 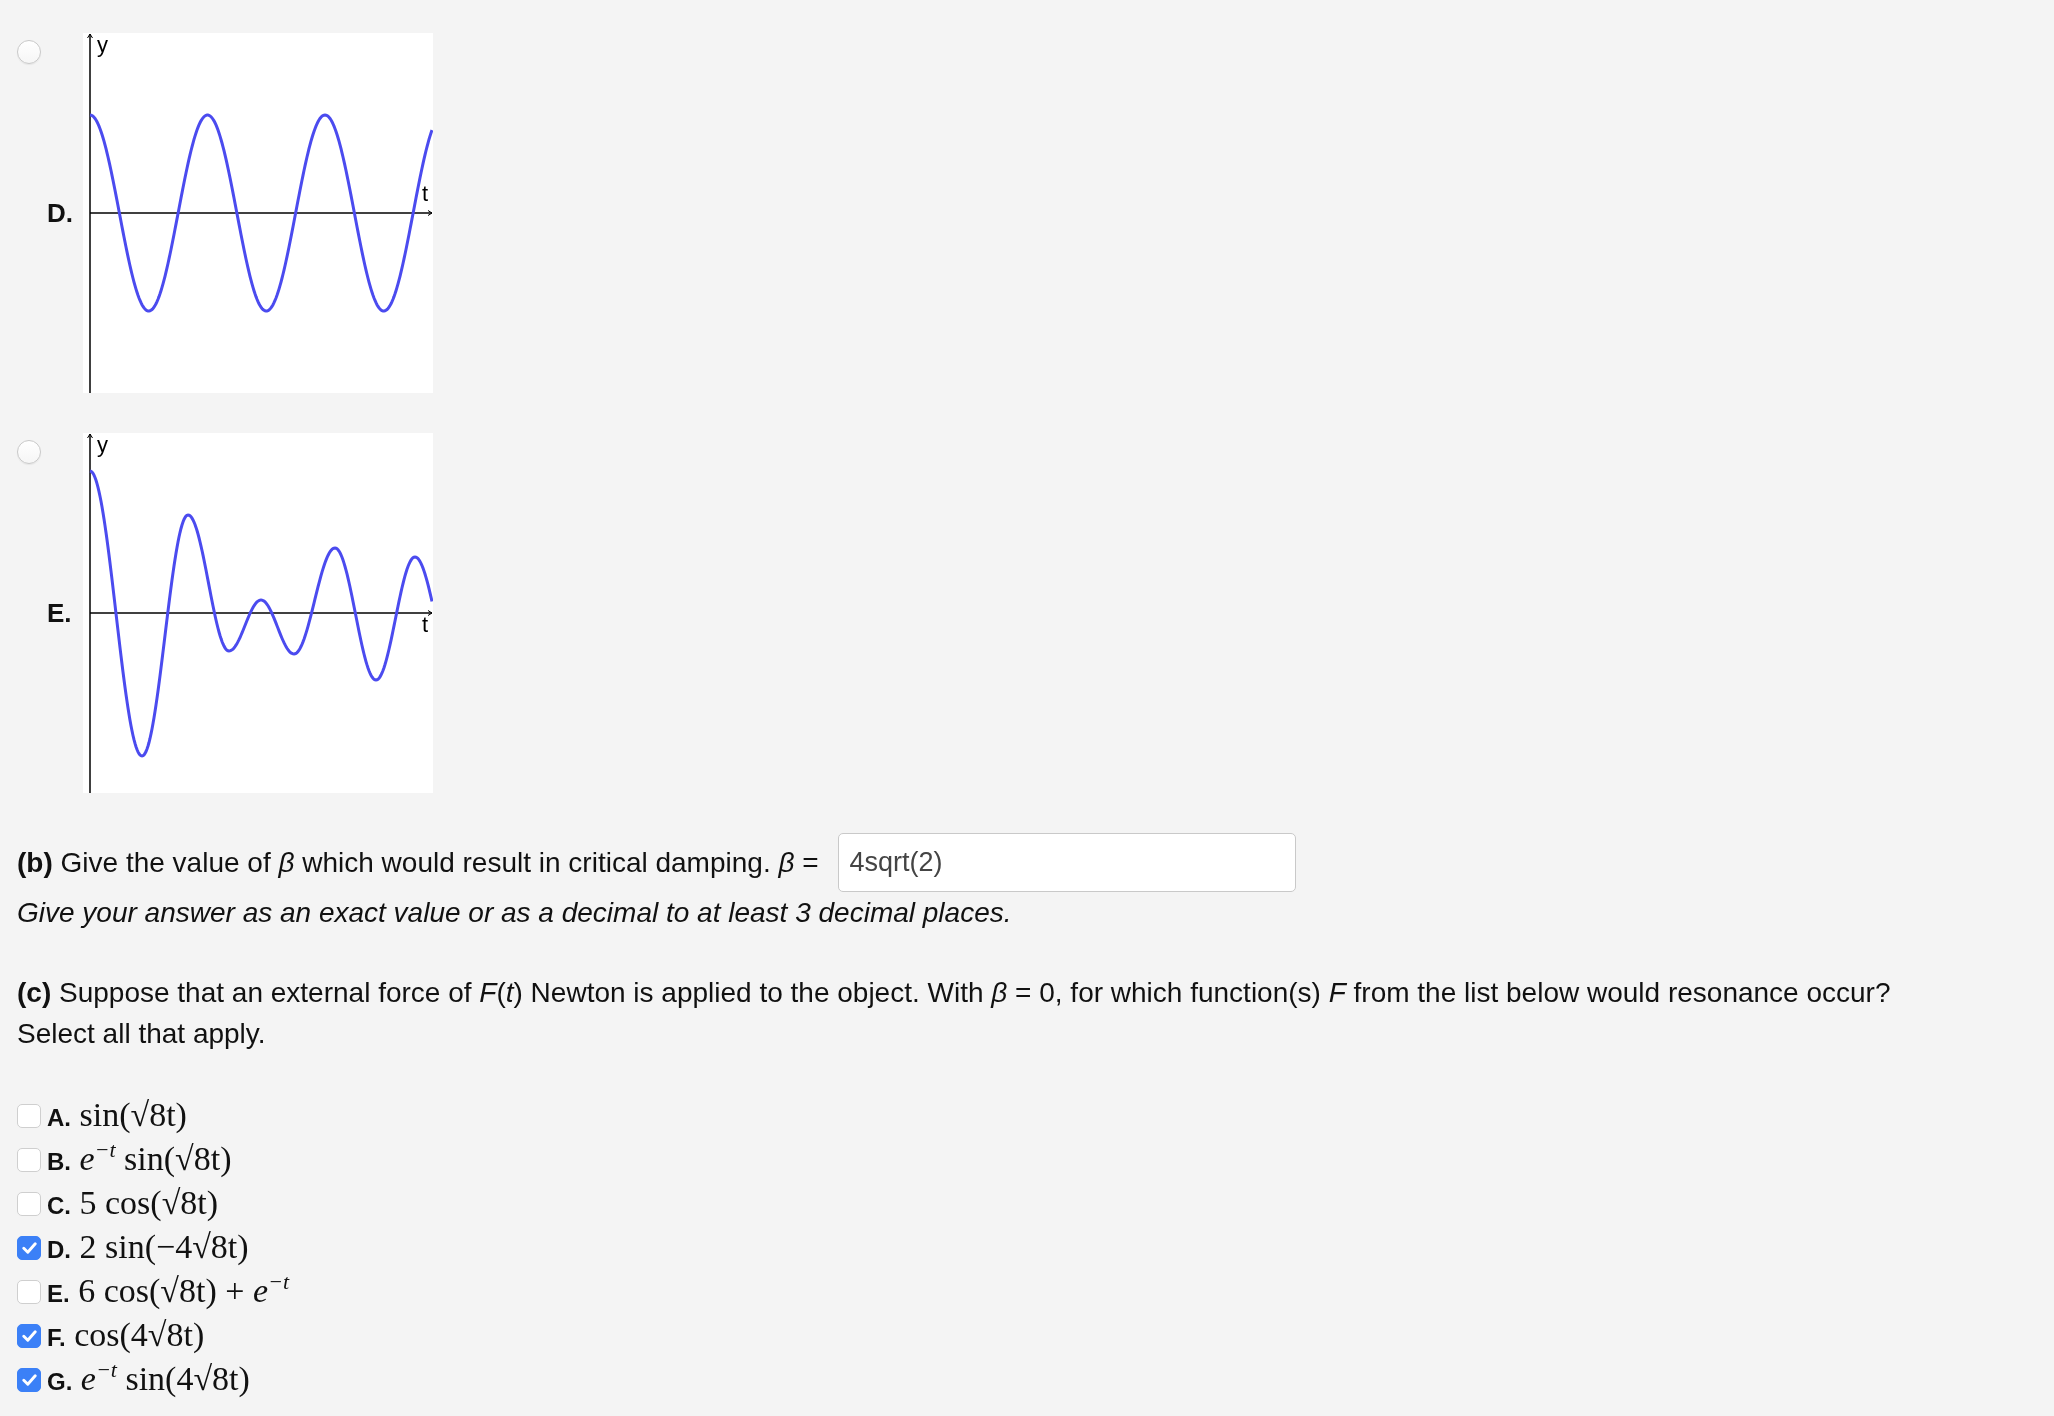 I want to click on option-letter: E., so click(x=60, y=613).